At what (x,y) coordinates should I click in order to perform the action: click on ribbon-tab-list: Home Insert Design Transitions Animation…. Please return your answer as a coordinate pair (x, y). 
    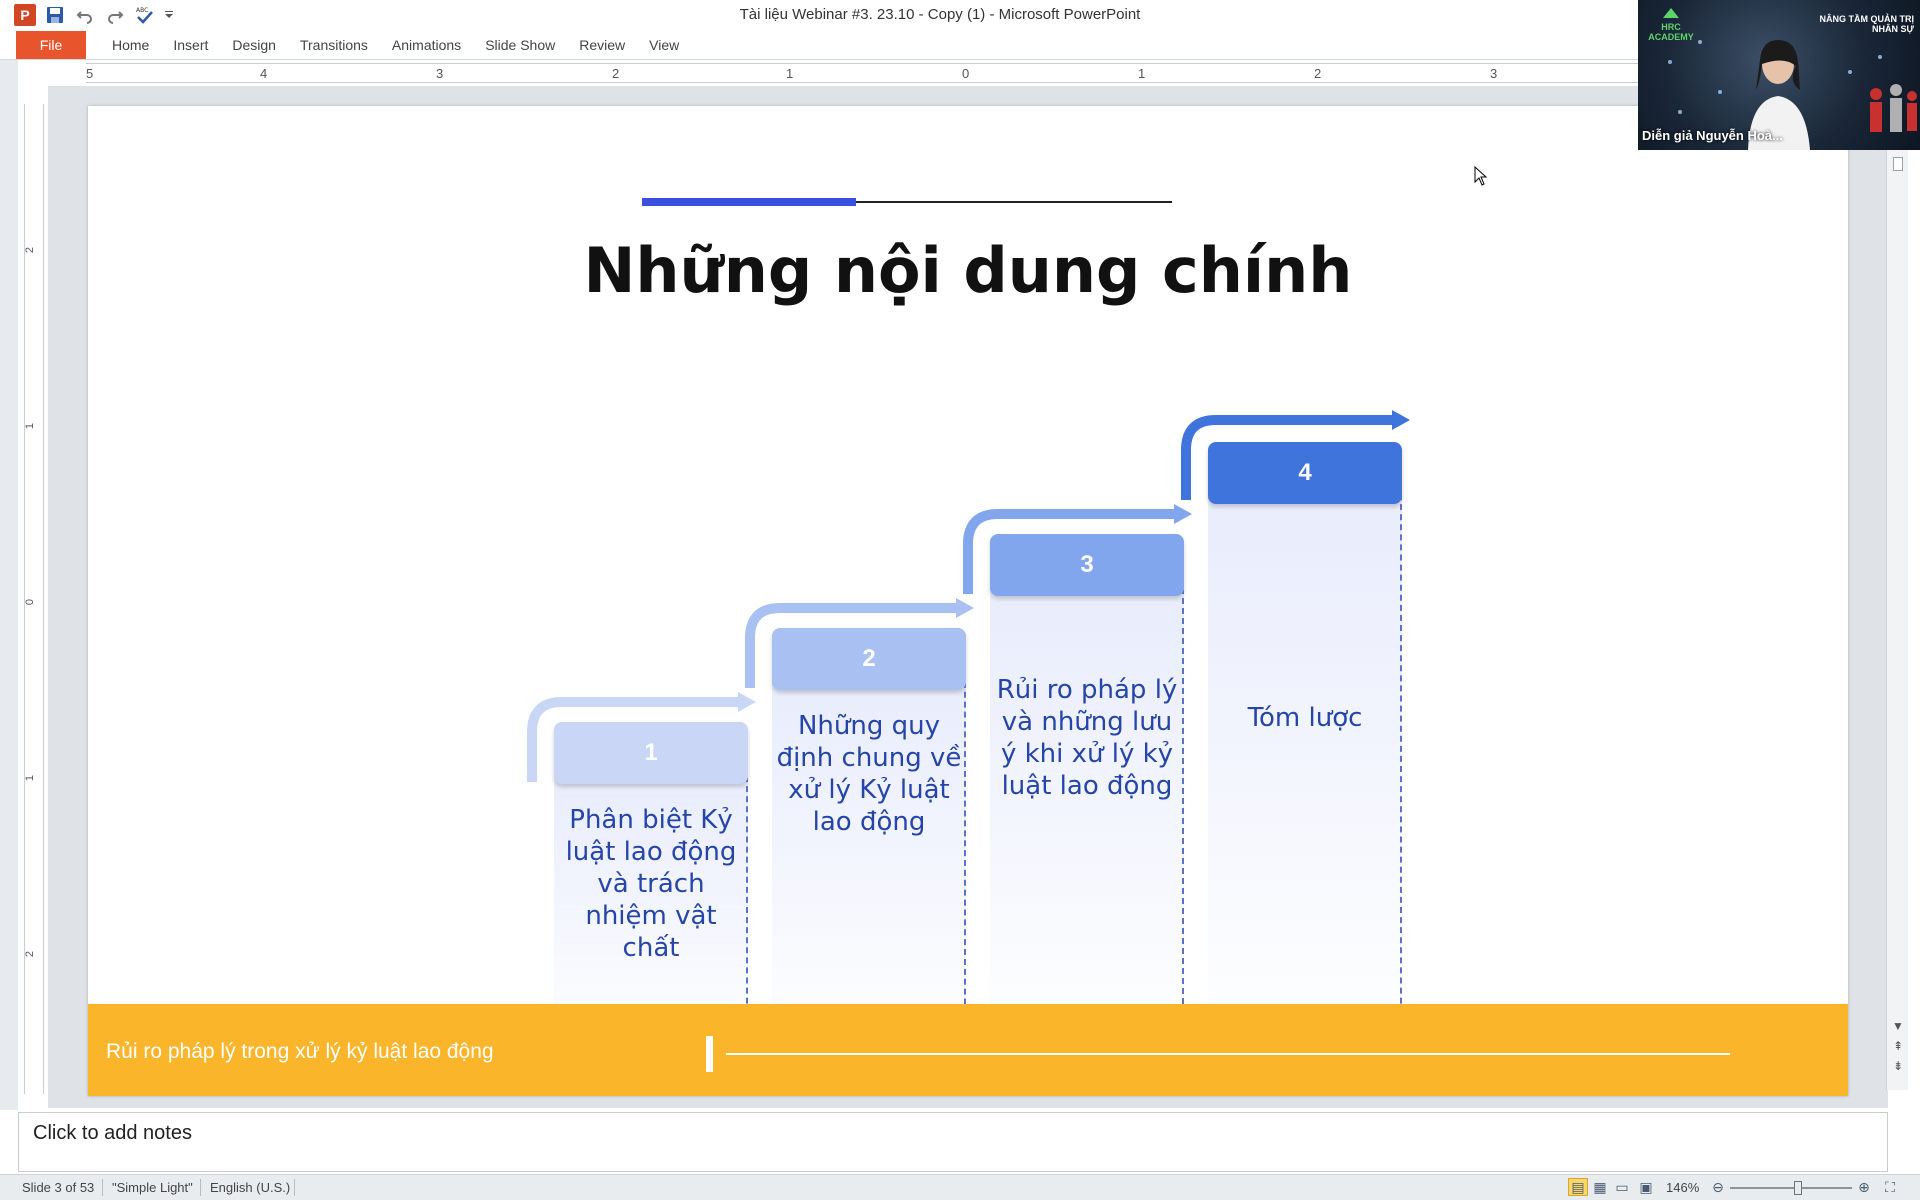
    Looking at the image, I should click on (395, 45).